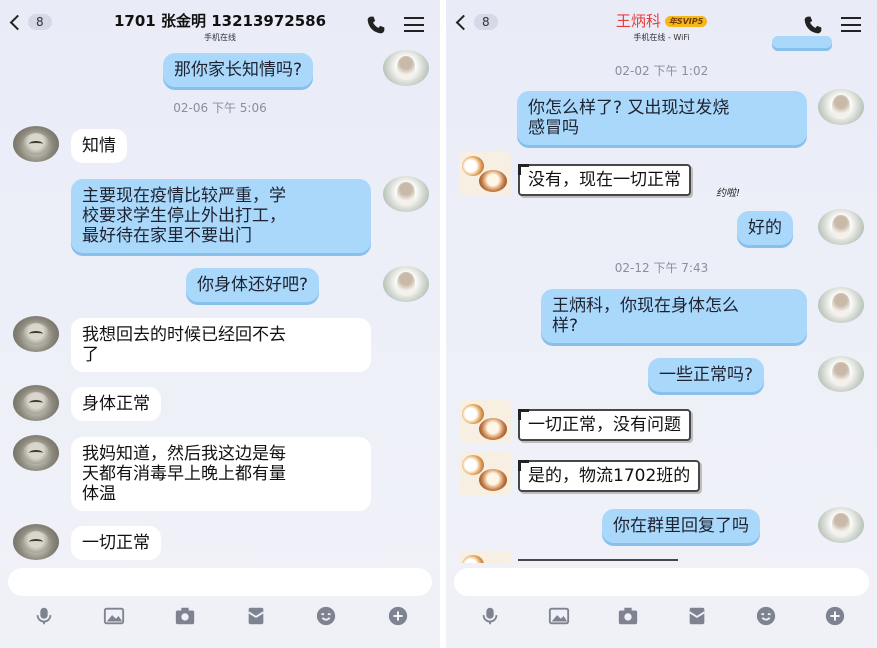 This screenshot has width=877, height=648. What do you see at coordinates (661, 268) in the screenshot?
I see `timestamp: 02-12 下午 7:43` at bounding box center [661, 268].